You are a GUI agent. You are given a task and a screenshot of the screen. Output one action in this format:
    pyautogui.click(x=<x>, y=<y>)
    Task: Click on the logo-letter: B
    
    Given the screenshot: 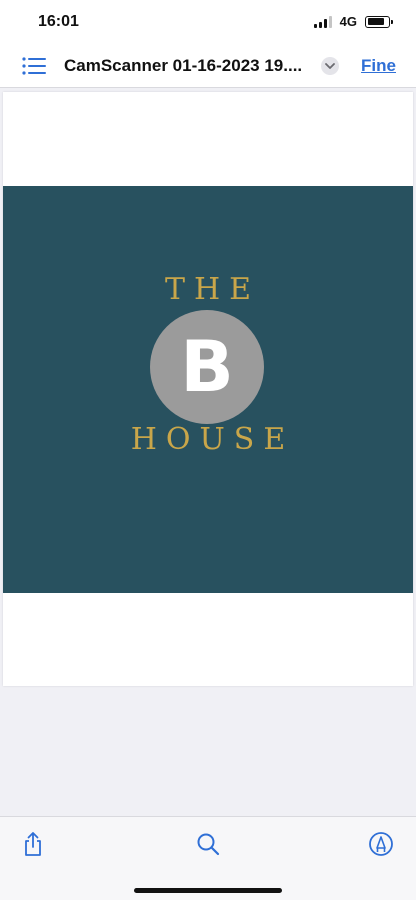 What is the action you would take?
    pyautogui.click(x=207, y=367)
    